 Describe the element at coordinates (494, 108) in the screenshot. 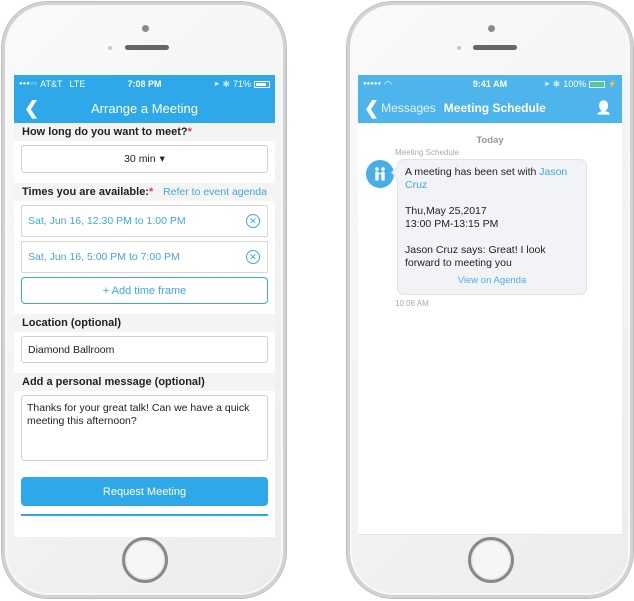

I see `page-title: Meeting Schedule` at that location.